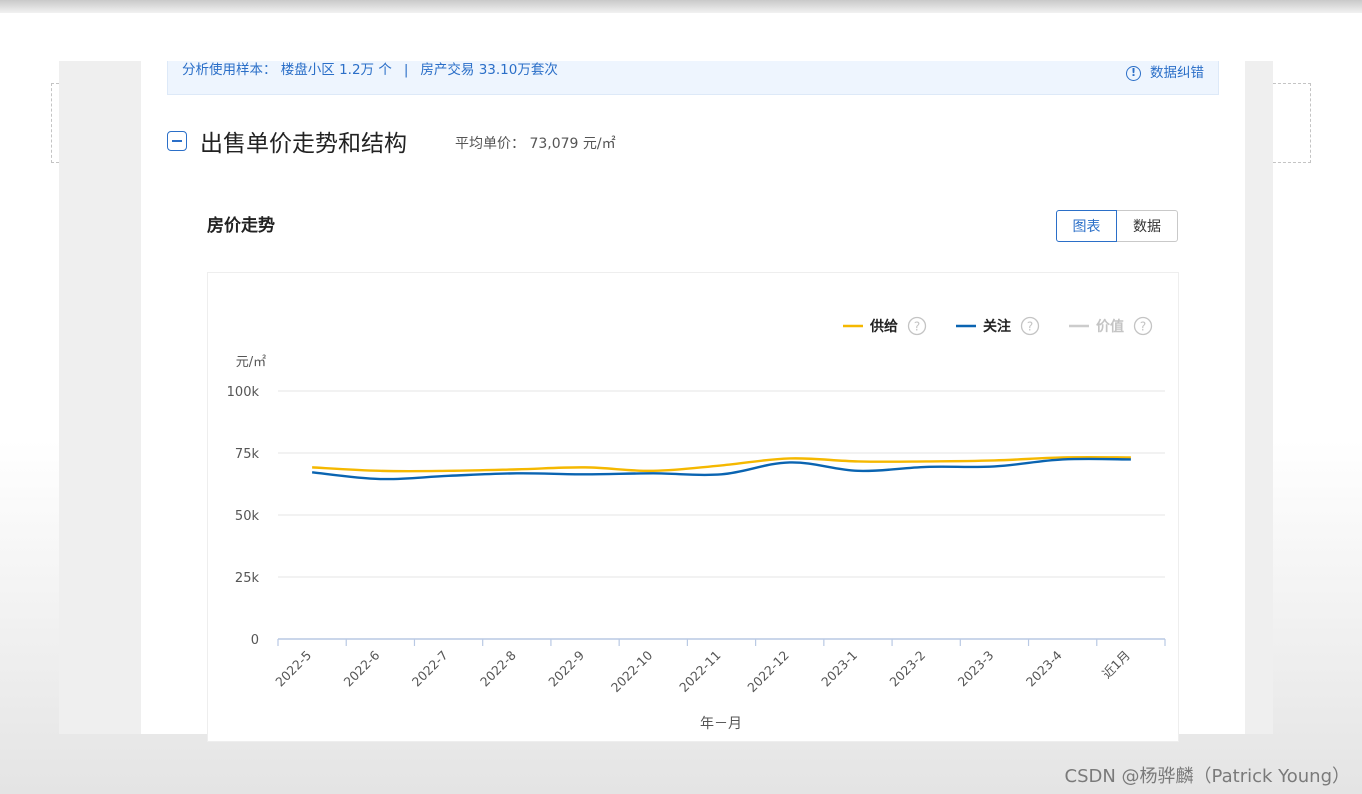 This screenshot has height=794, width=1362. What do you see at coordinates (566, 668) in the screenshot?
I see `x-tick-label: 2022-9` at bounding box center [566, 668].